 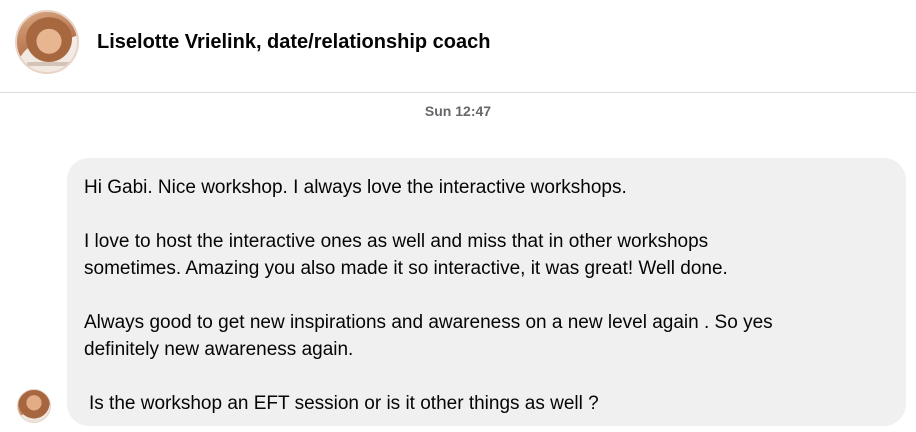 I want to click on avatar-caption, so click(x=49, y=64).